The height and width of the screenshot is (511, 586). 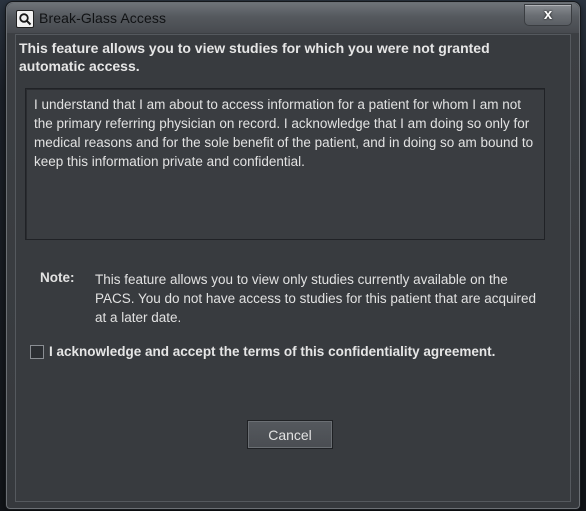 I want to click on close-icon: x, so click(x=548, y=14).